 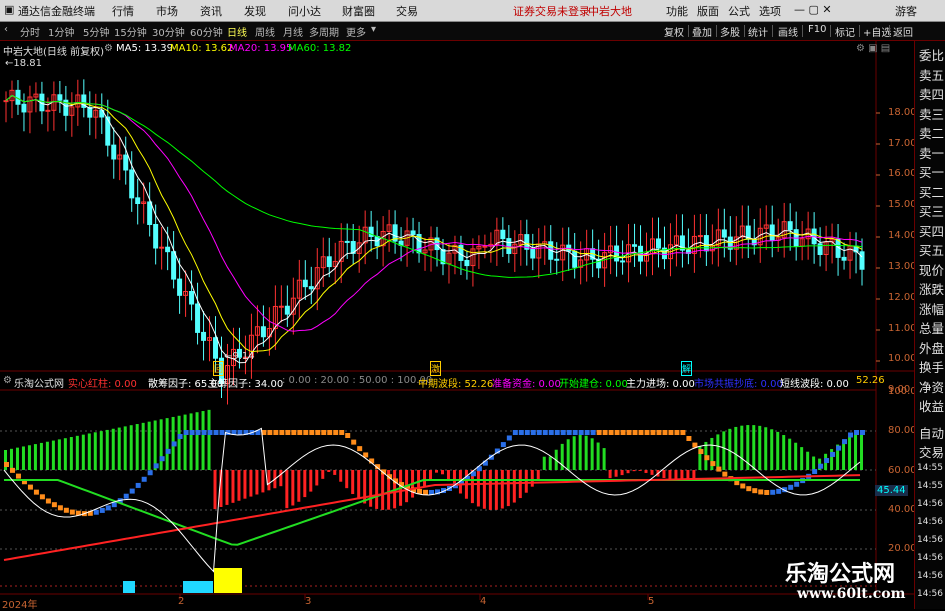 What do you see at coordinates (931, 432) in the screenshot?
I see `side-item-auto: 自动` at bounding box center [931, 432].